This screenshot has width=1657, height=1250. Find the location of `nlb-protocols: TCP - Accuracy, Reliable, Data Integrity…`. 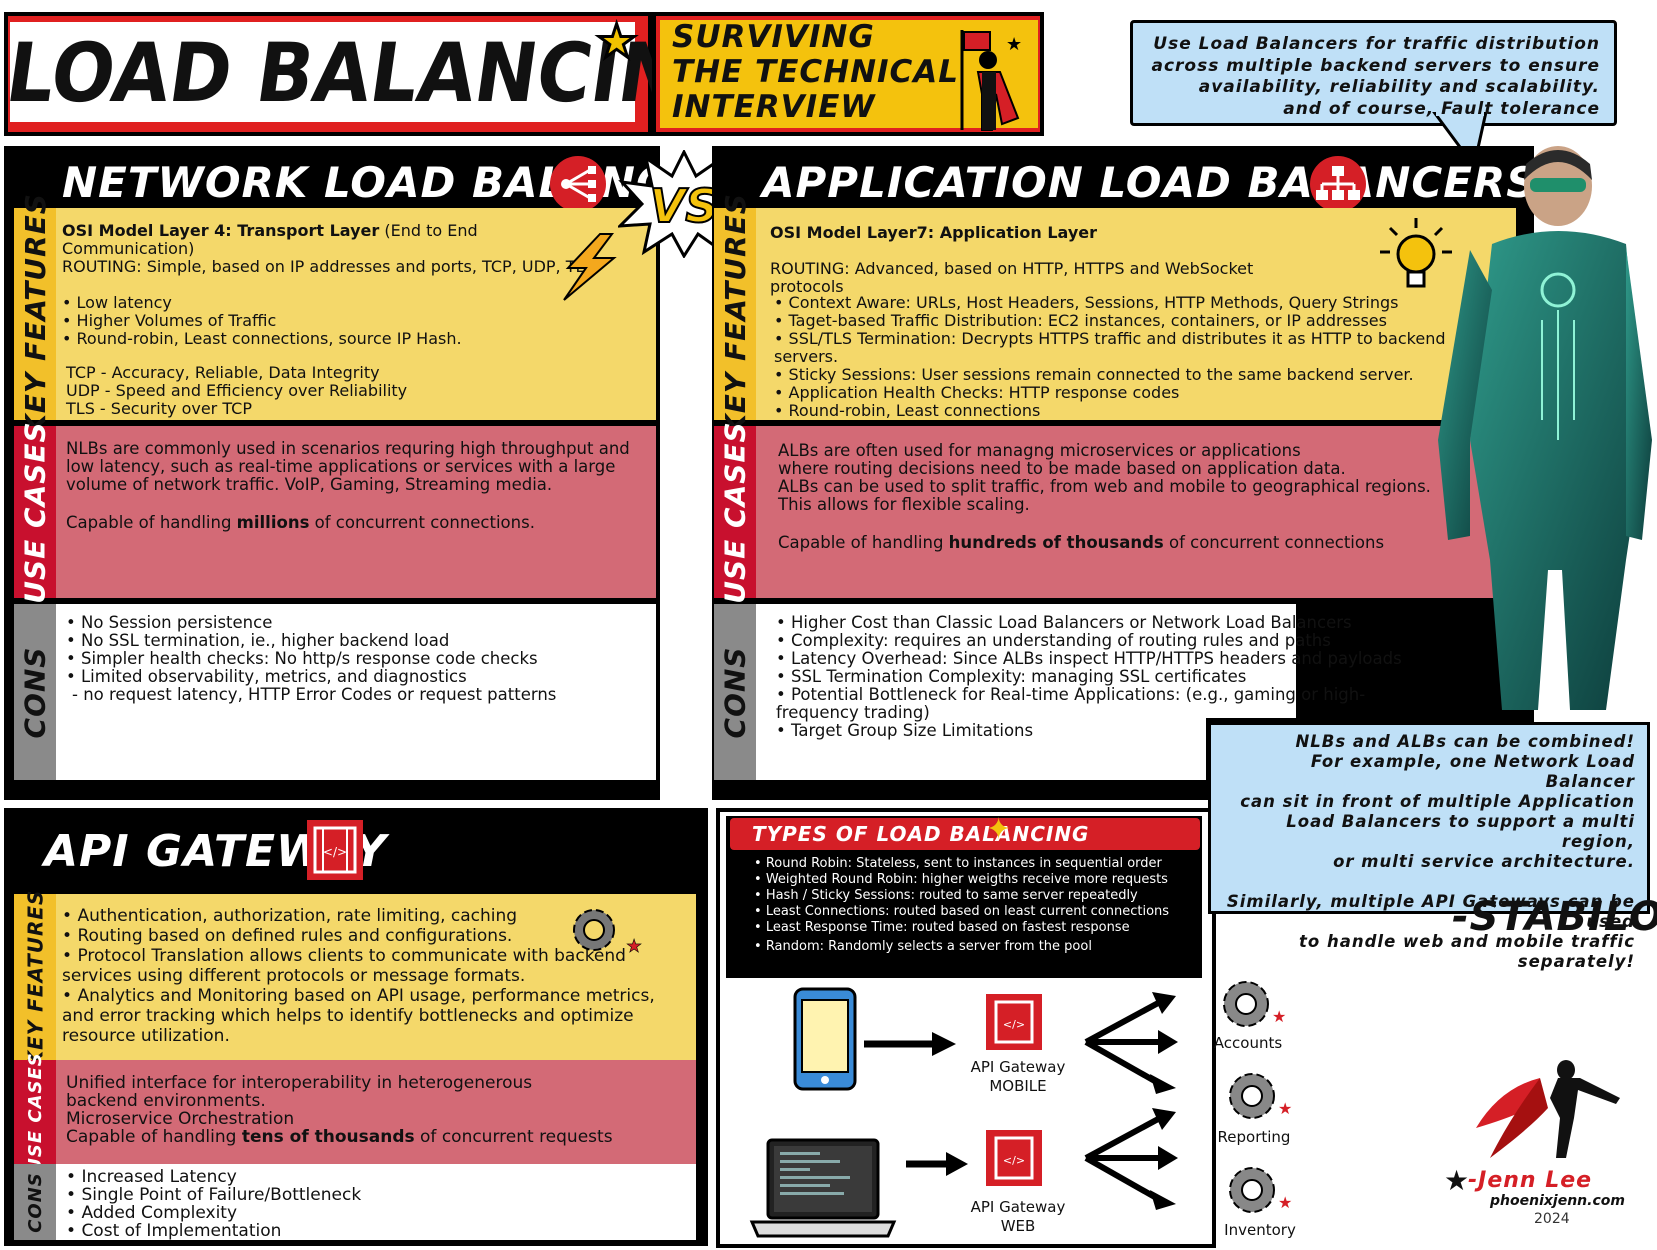

nlb-protocols: TCP - Accuracy, Reliable, Data Integrity… is located at coordinates (237, 390).